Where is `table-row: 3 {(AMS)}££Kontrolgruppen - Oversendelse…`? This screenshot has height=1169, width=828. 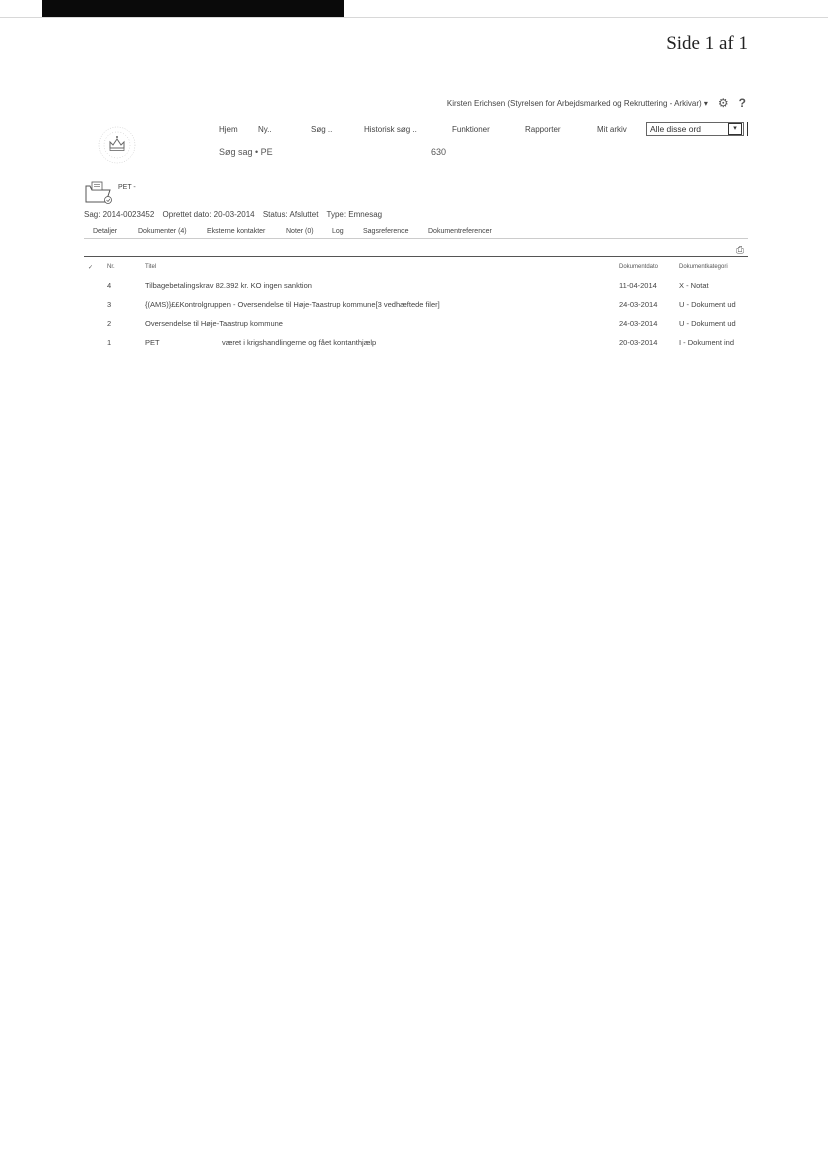 table-row: 3 {(AMS)}££Kontrolgruppen - Oversendelse… is located at coordinates (414, 307).